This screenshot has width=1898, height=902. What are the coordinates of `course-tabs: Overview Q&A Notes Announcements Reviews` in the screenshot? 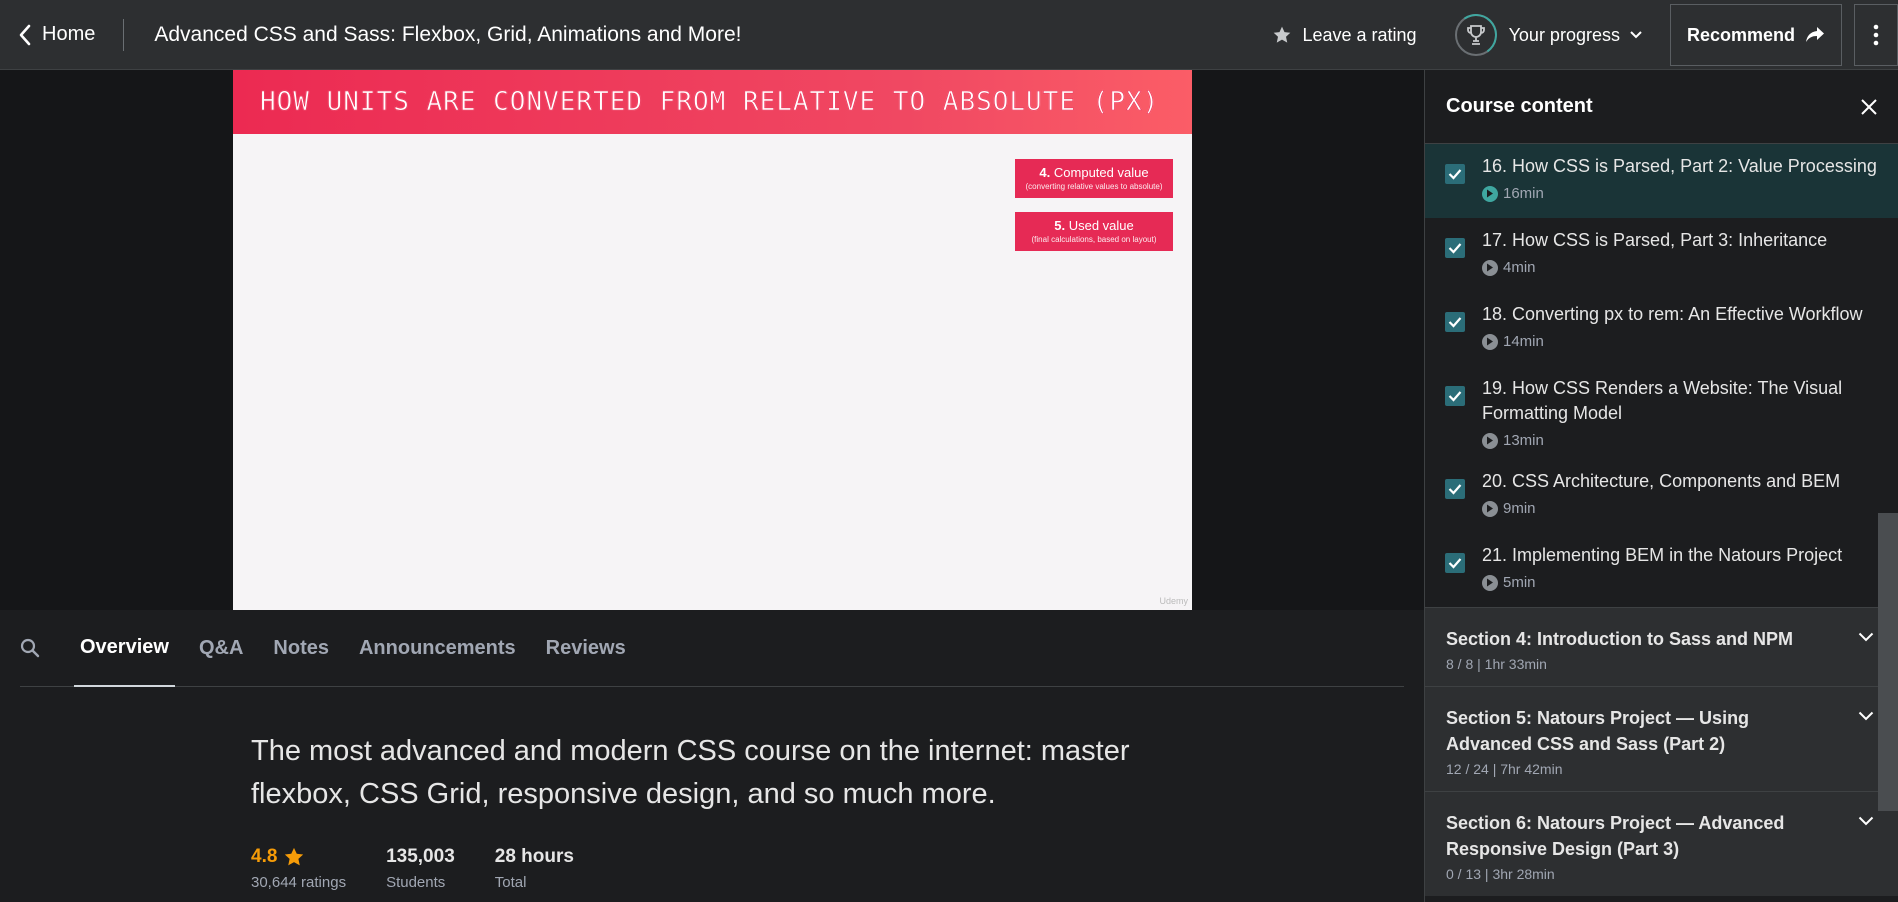 It's located at (712, 648).